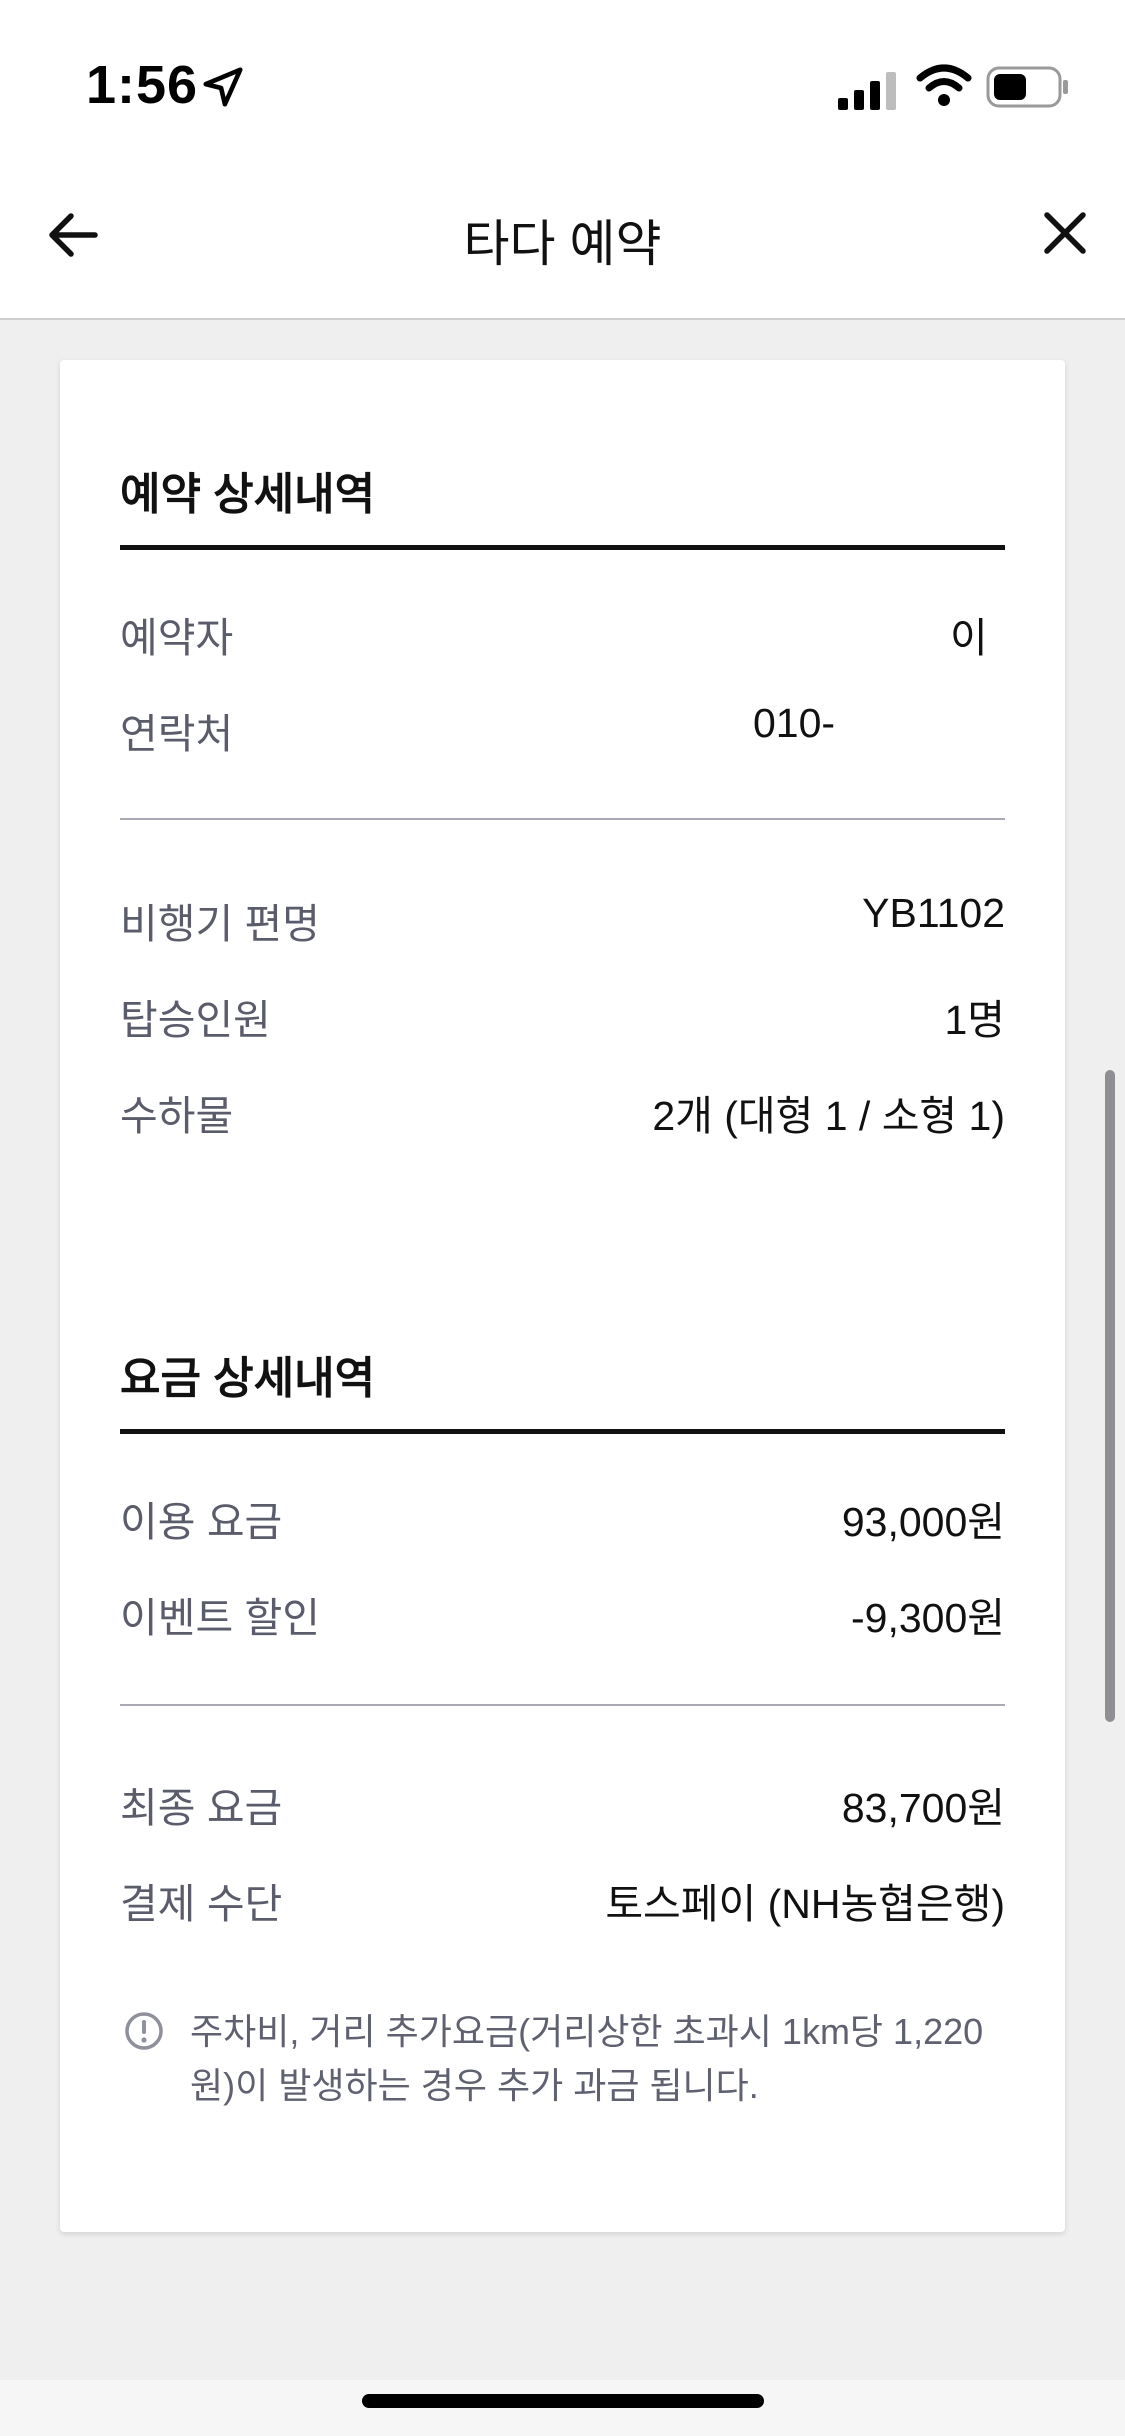 The image size is (1125, 2436). What do you see at coordinates (928, 1618) in the screenshot?
I see `row-value: -9,300원` at bounding box center [928, 1618].